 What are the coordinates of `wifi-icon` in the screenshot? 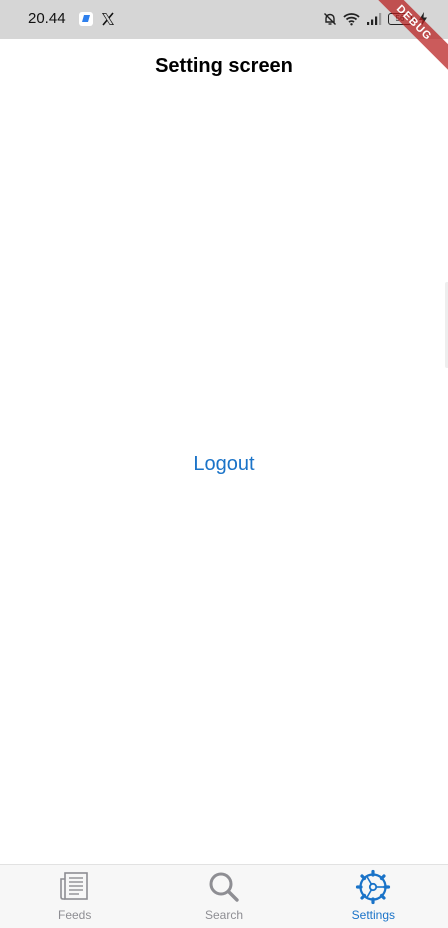 It's located at (351, 19).